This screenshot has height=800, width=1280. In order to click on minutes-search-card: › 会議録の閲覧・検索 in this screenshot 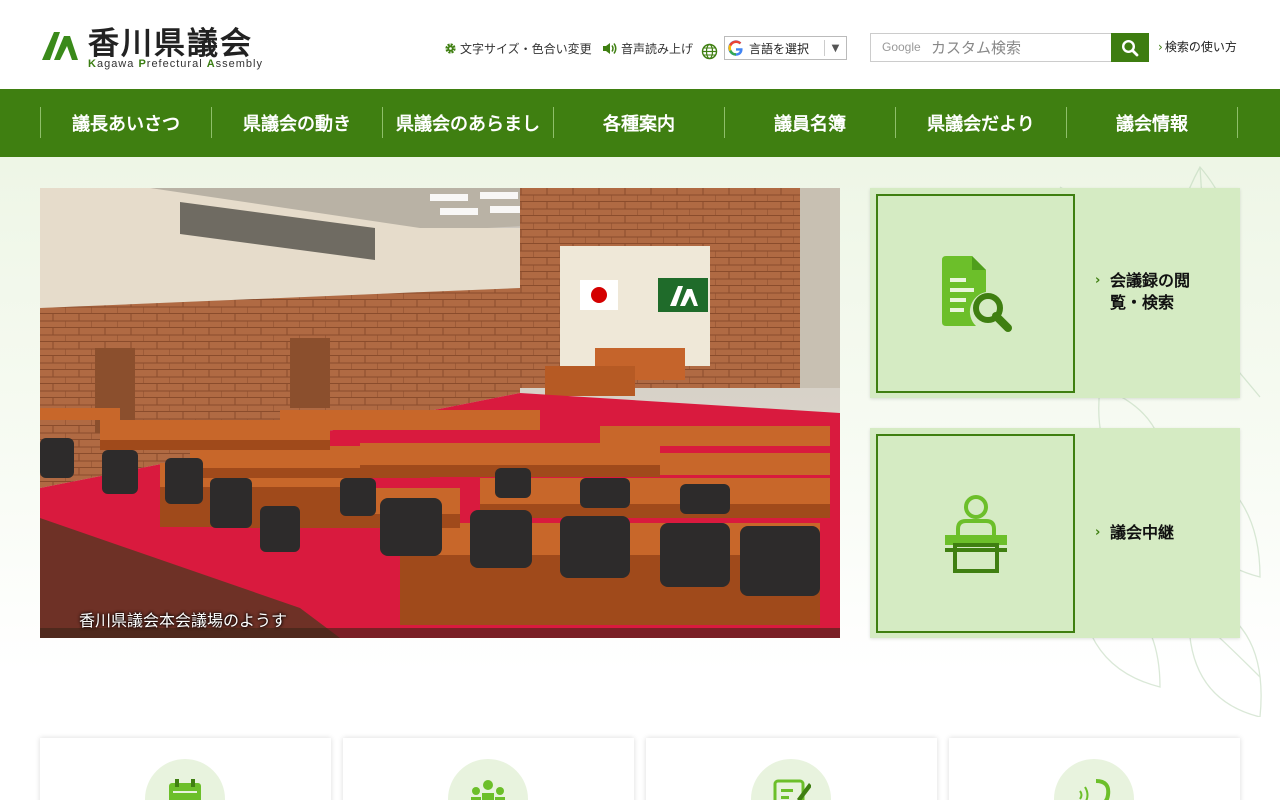, I will do `click(1055, 293)`.